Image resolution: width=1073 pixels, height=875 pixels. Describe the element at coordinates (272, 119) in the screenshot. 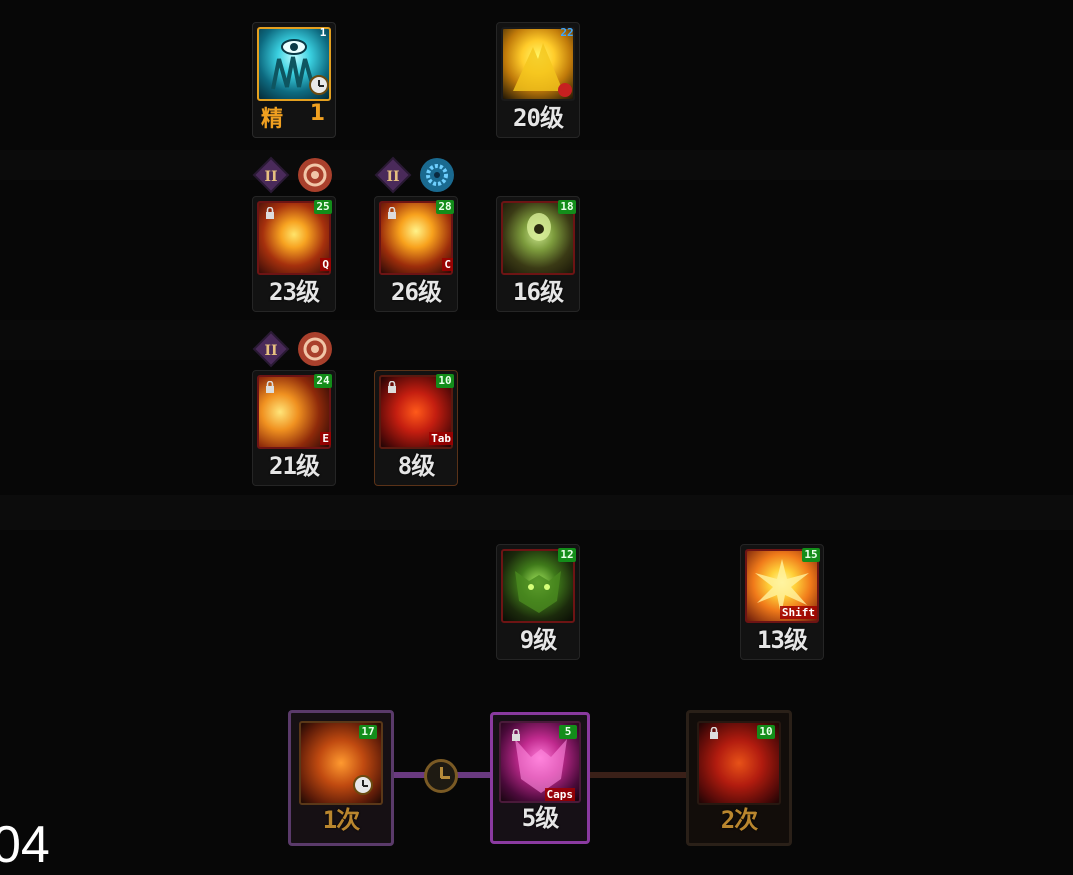

I see `spirit-label-left: 精` at that location.